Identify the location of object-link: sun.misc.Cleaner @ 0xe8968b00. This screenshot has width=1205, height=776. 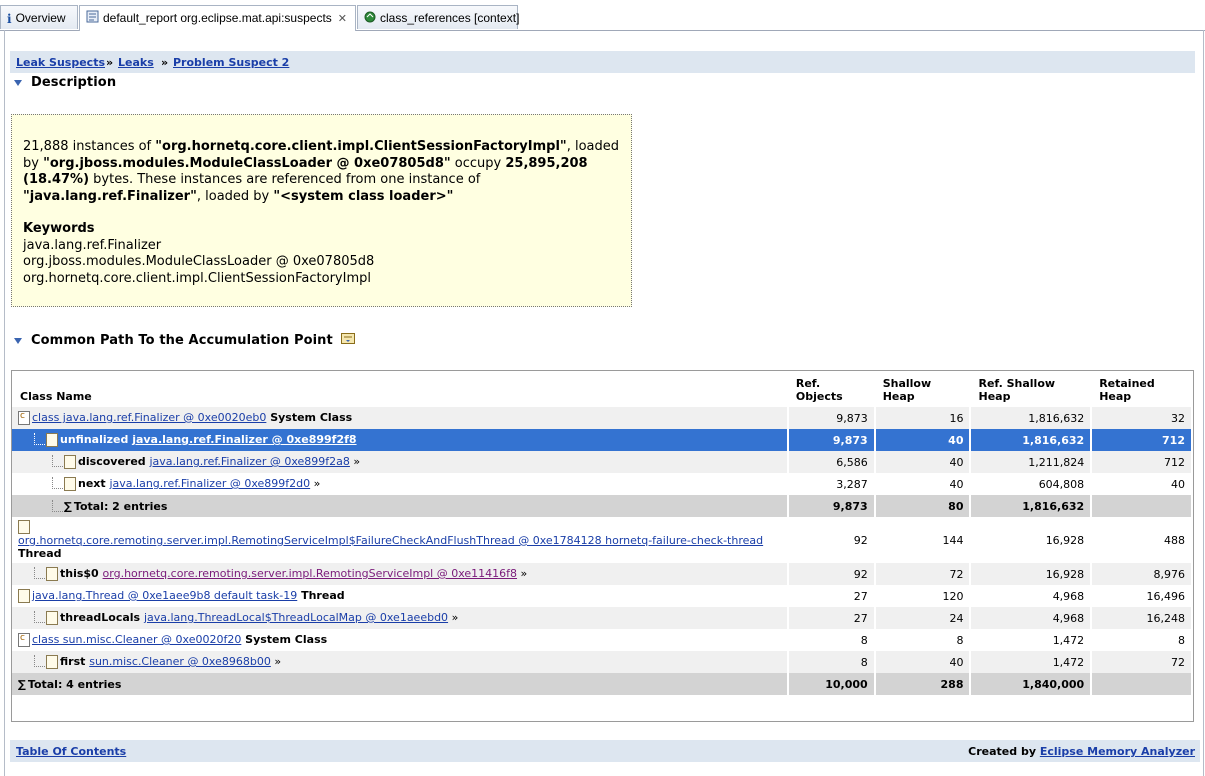
(180, 661).